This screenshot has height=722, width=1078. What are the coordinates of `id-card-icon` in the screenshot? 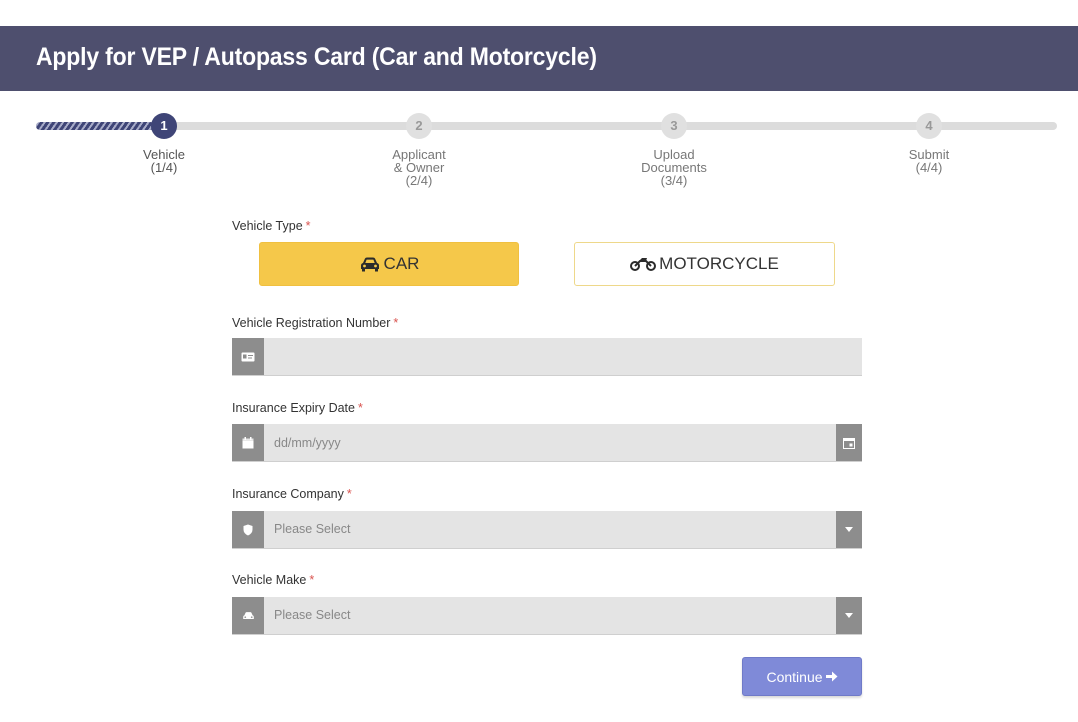 It's located at (248, 356).